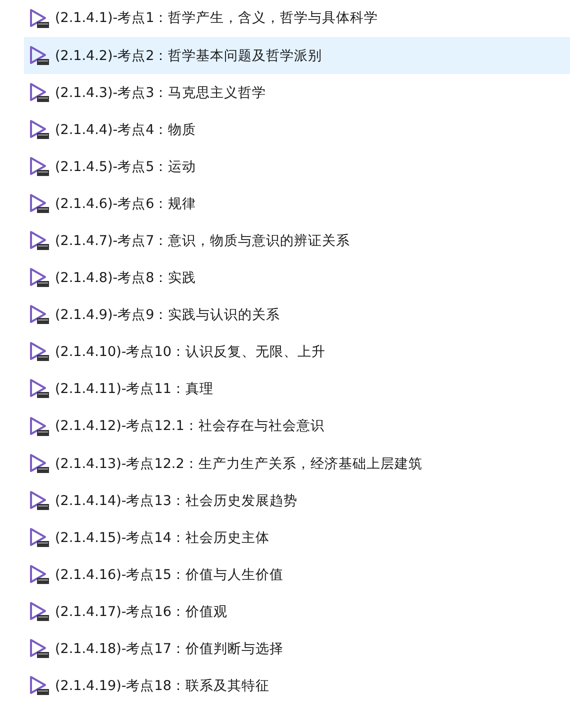 Image resolution: width=570 pixels, height=709 pixels. What do you see at coordinates (176, 501) in the screenshot?
I see `file-name: (2.1.4.14)-考点13：社会历史发展趋势` at bounding box center [176, 501].